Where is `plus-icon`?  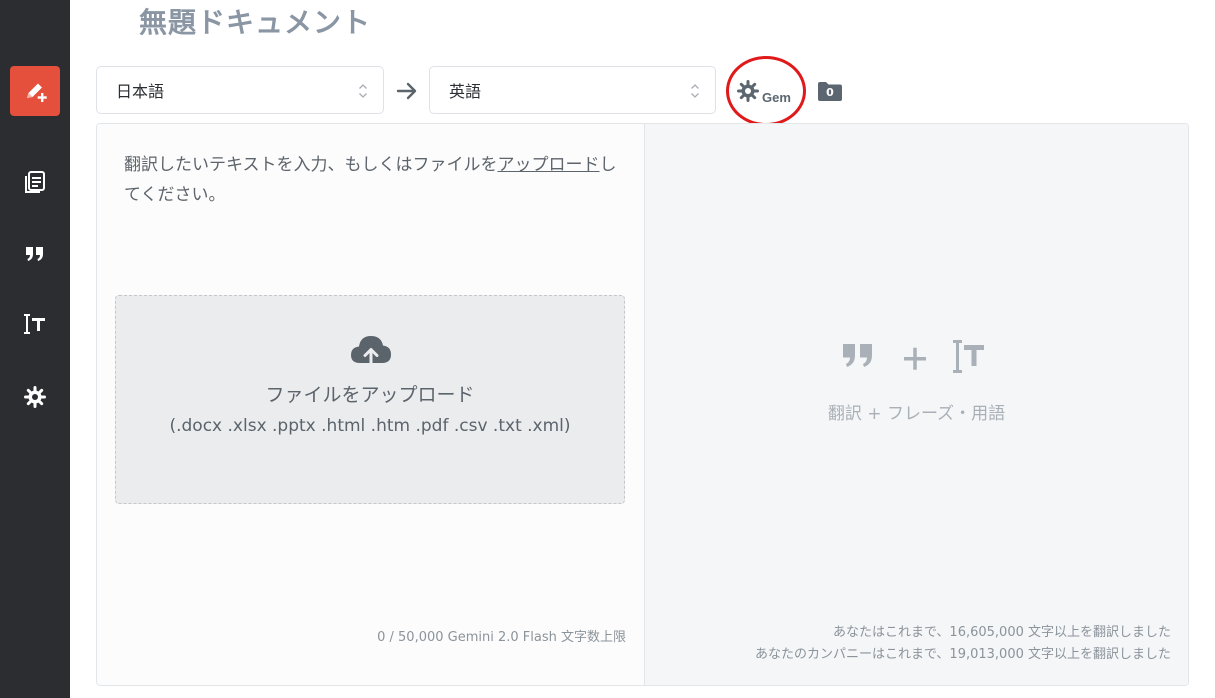
plus-icon is located at coordinates (915, 358).